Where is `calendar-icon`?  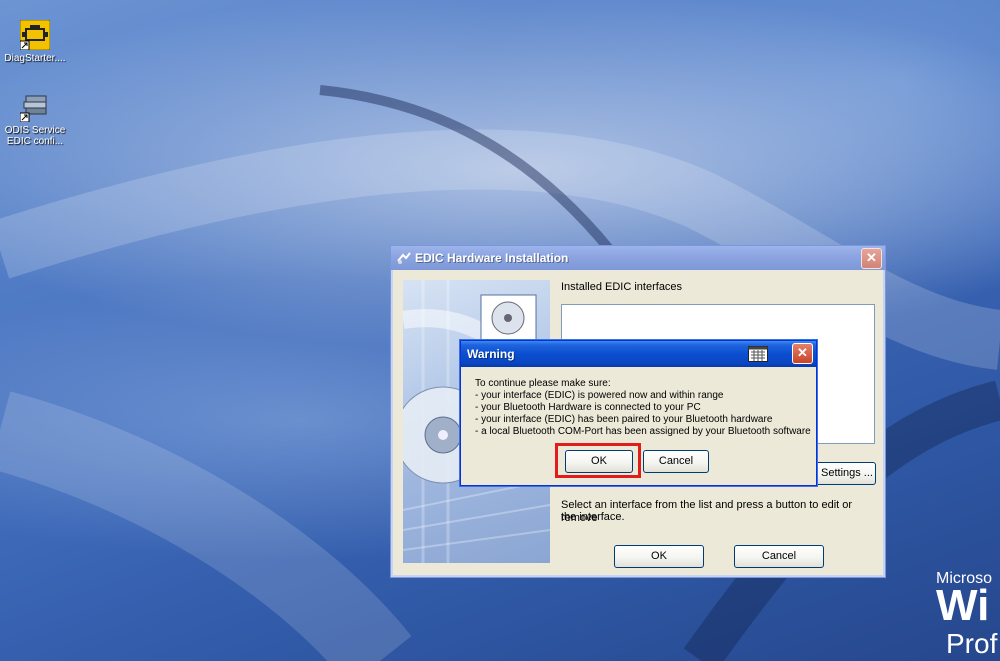 calendar-icon is located at coordinates (758, 354).